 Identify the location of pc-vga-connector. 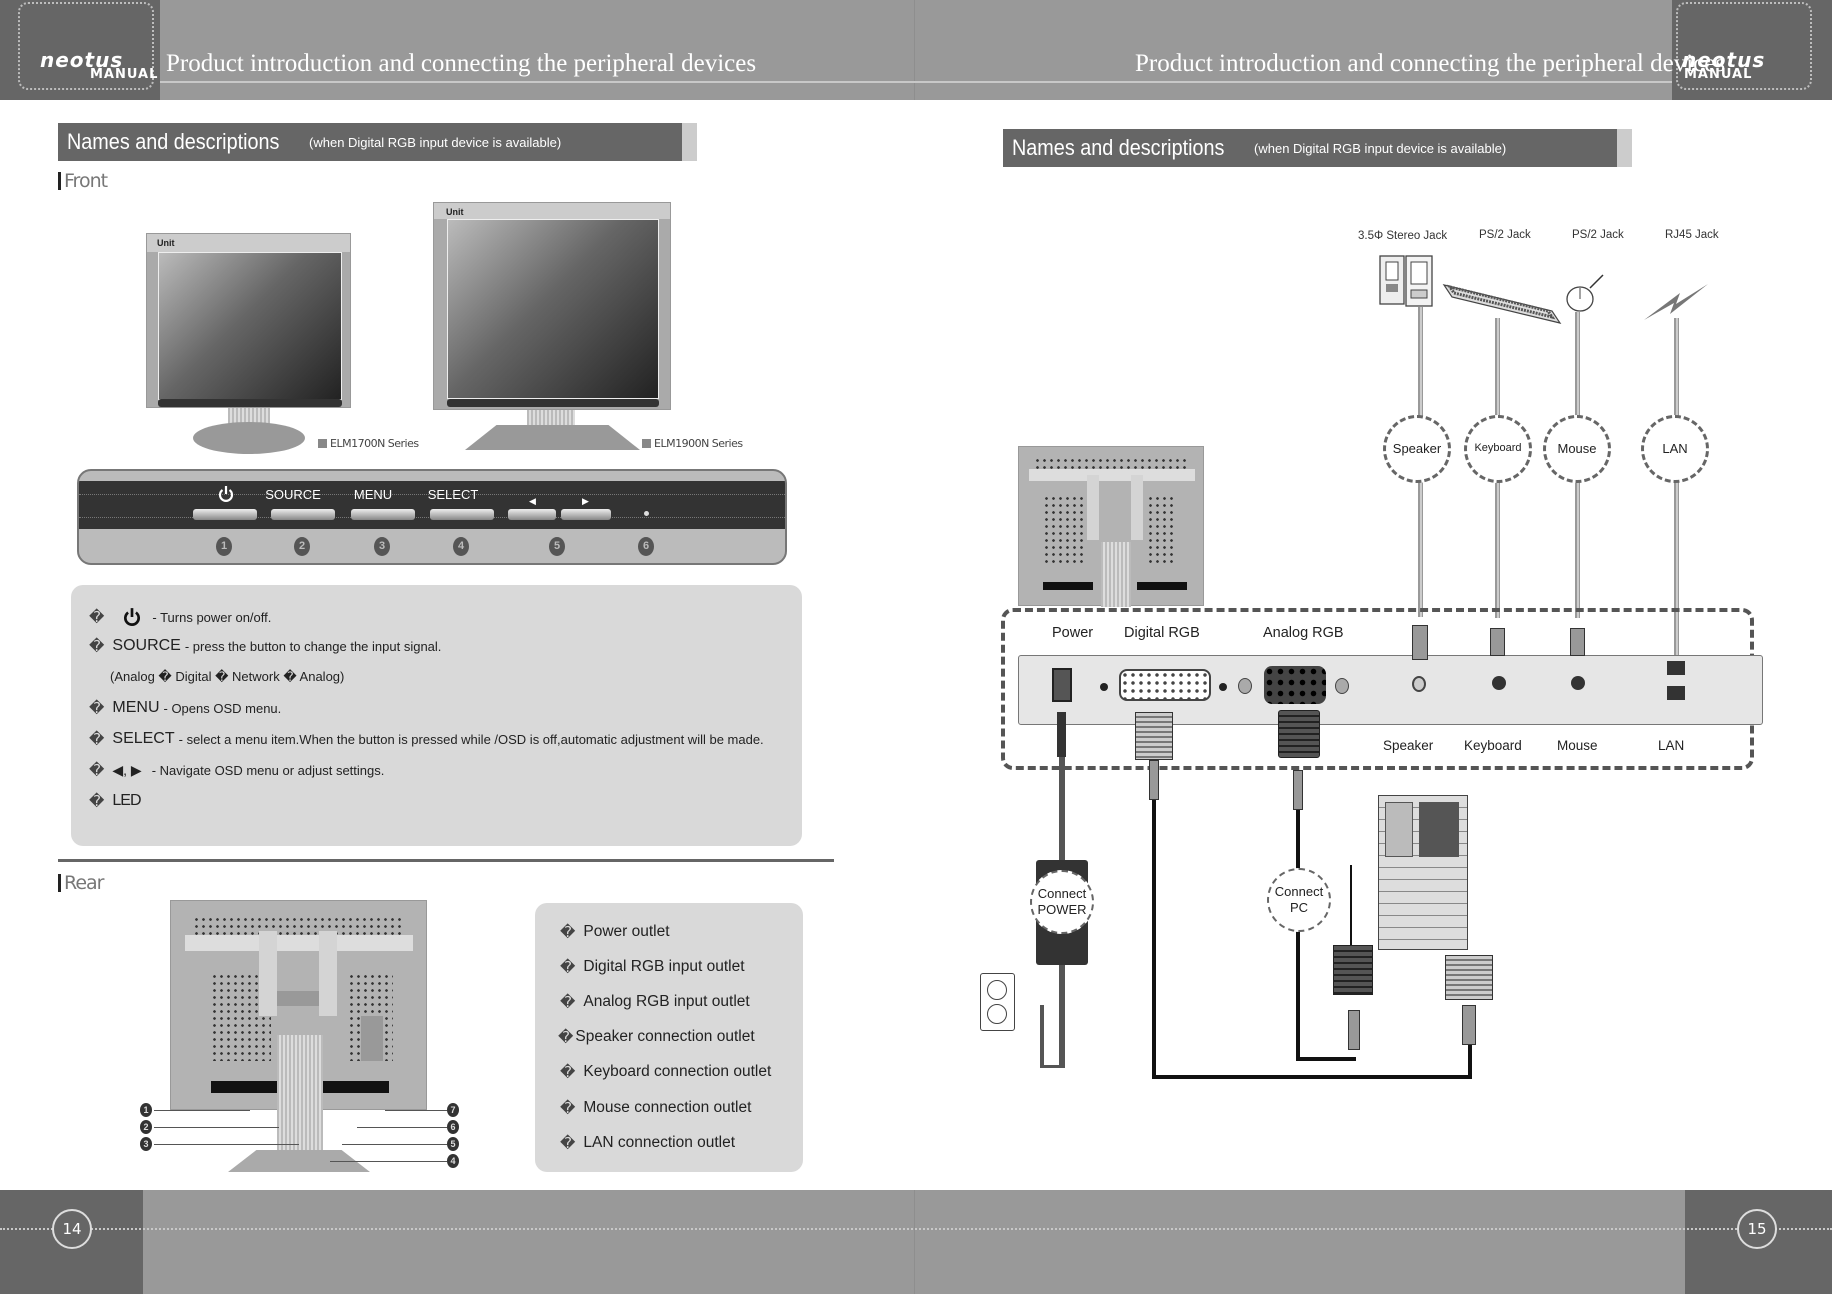
(1353, 970).